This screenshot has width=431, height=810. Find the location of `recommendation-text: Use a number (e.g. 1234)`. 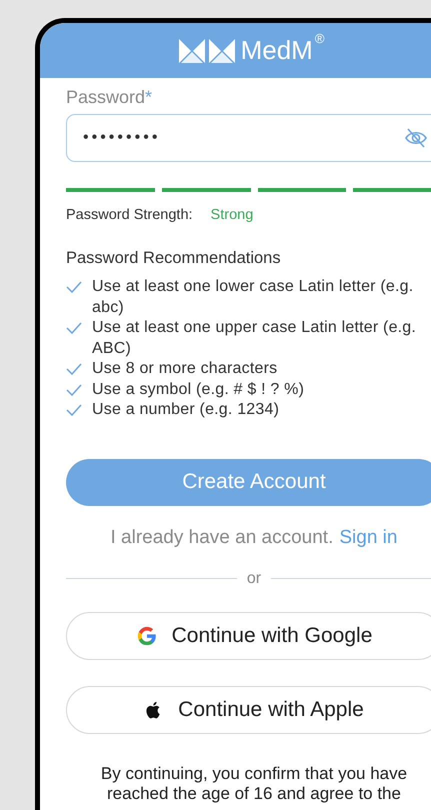

recommendation-text: Use a number (e.g. 1234) is located at coordinates (186, 410).